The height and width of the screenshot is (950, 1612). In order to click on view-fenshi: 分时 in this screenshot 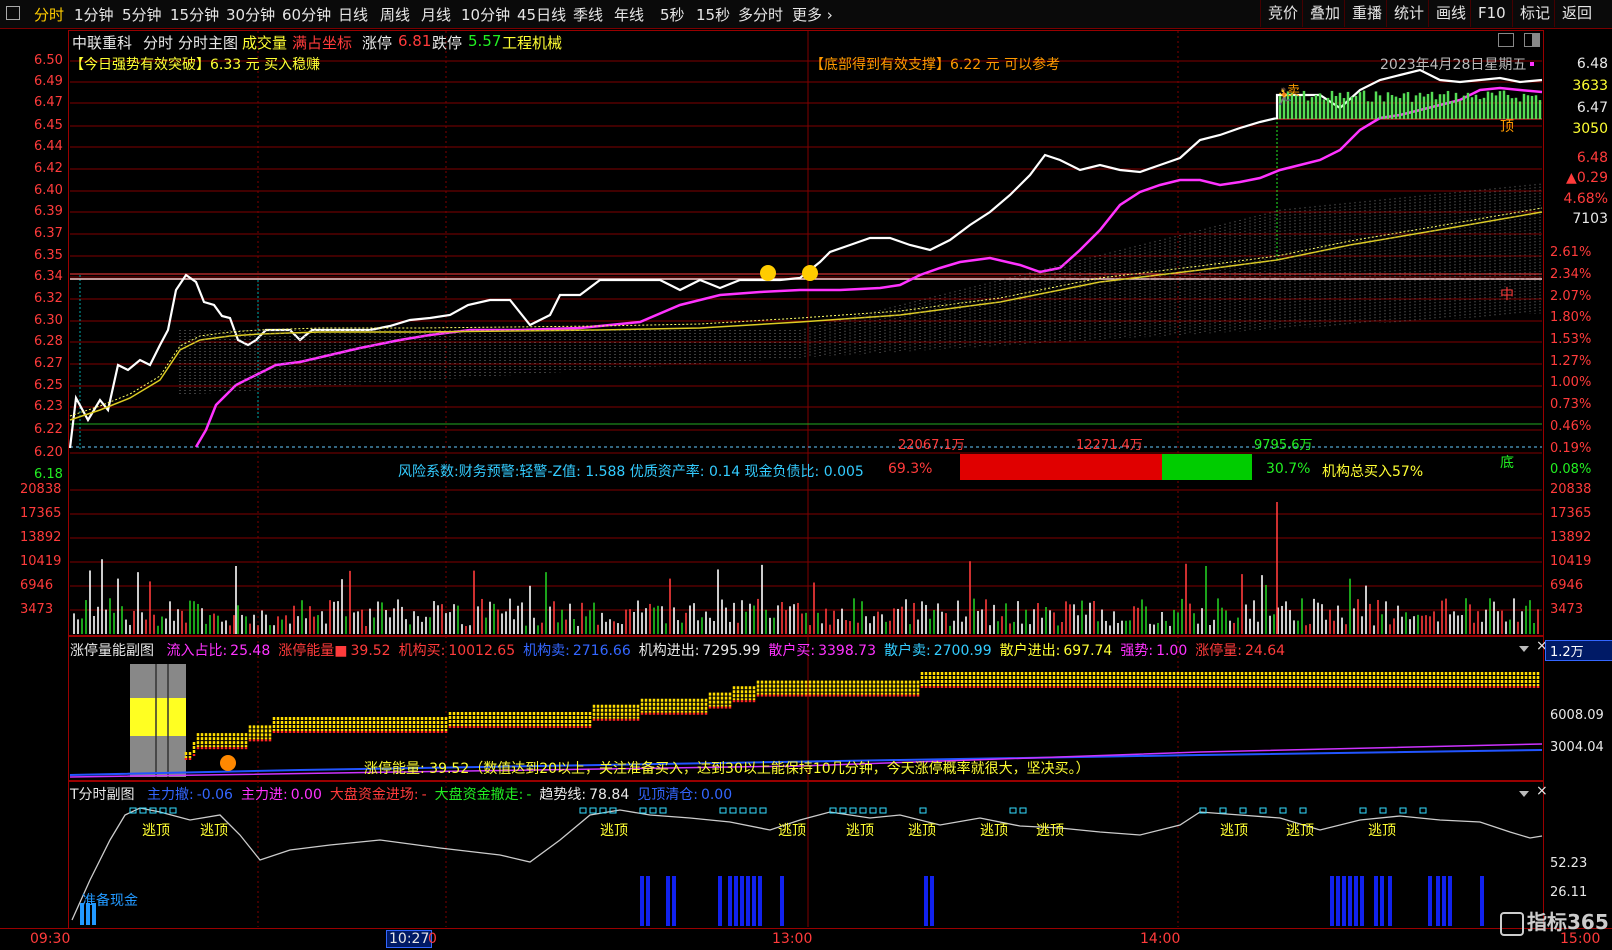, I will do `click(158, 42)`.